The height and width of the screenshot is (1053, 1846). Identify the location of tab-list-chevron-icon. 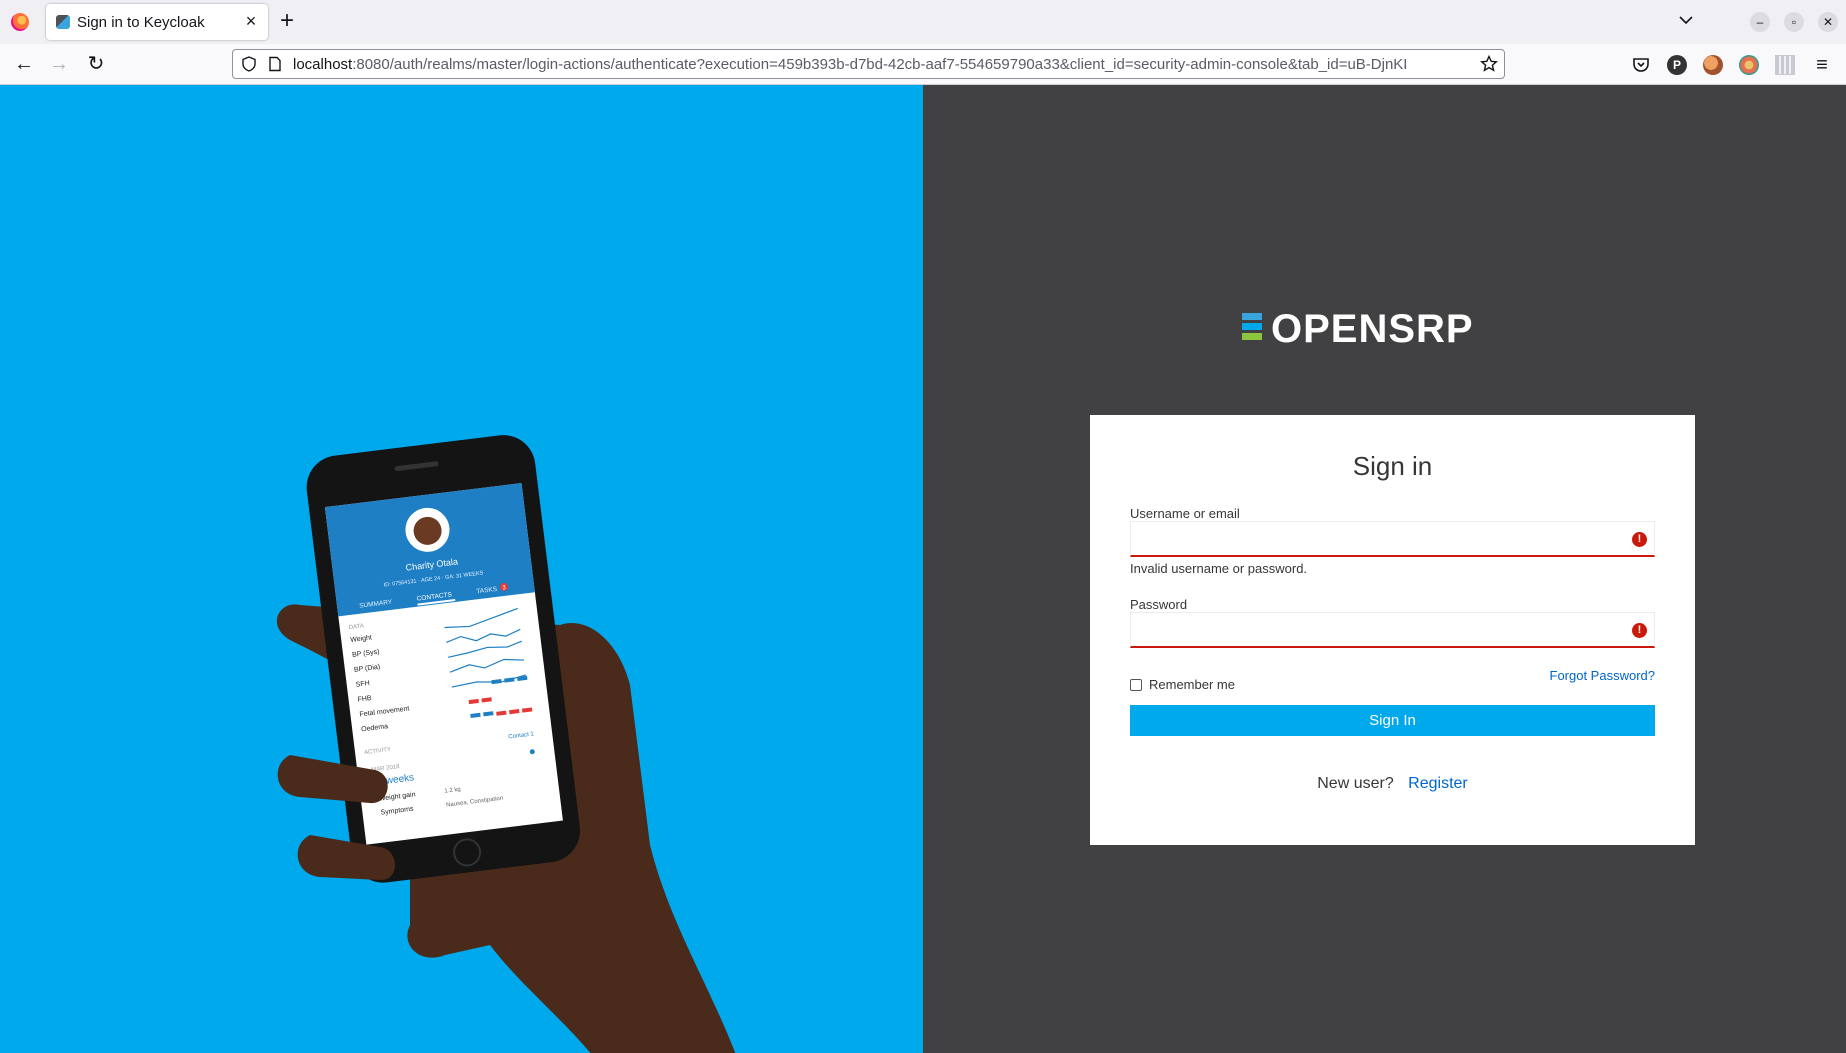
(1686, 20).